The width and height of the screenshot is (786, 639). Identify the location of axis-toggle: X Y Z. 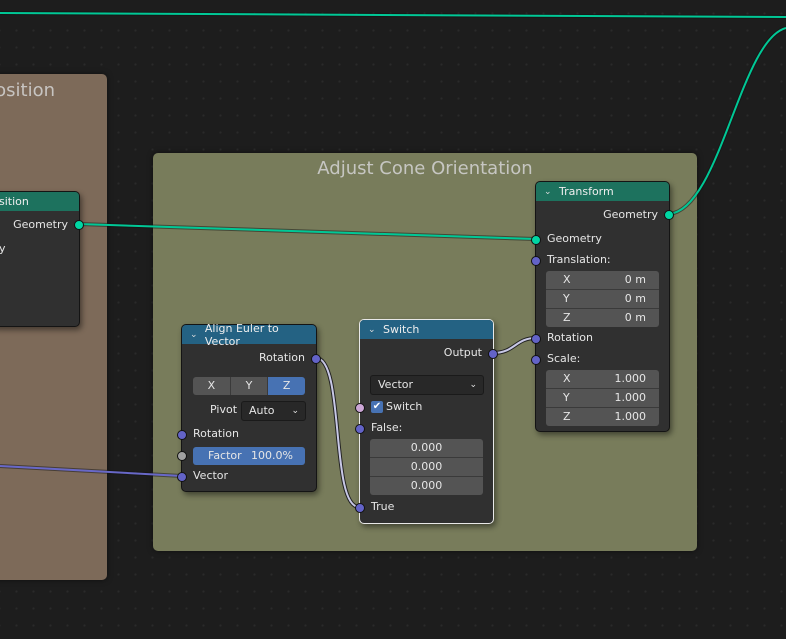
(249, 386).